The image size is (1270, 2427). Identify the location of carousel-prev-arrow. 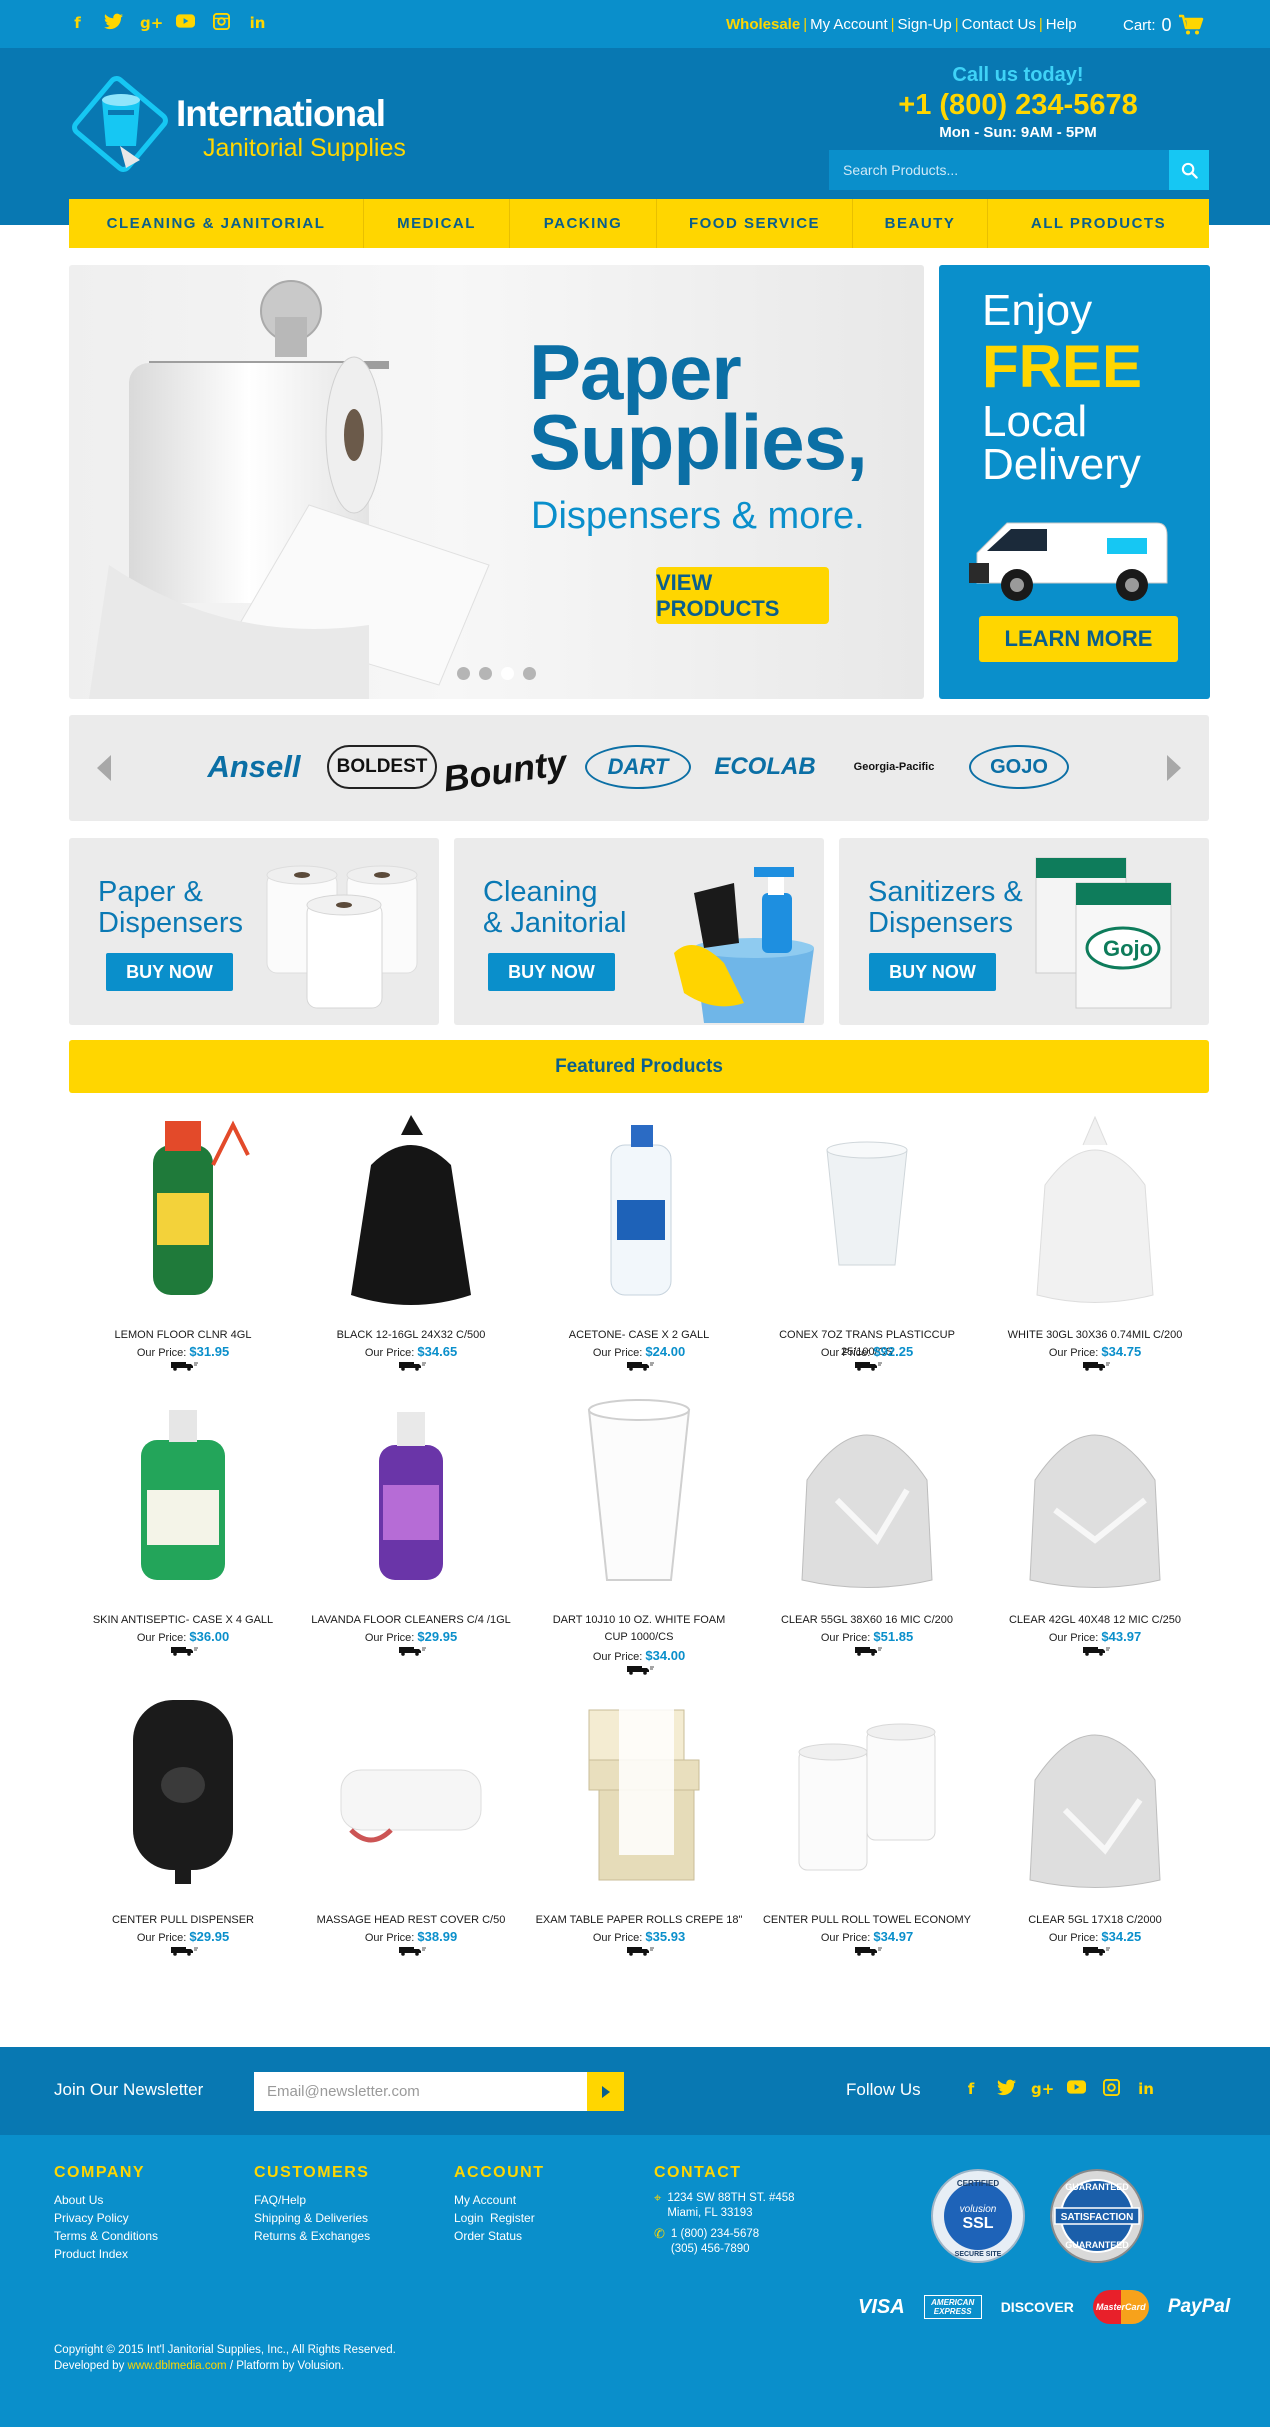
(104, 768).